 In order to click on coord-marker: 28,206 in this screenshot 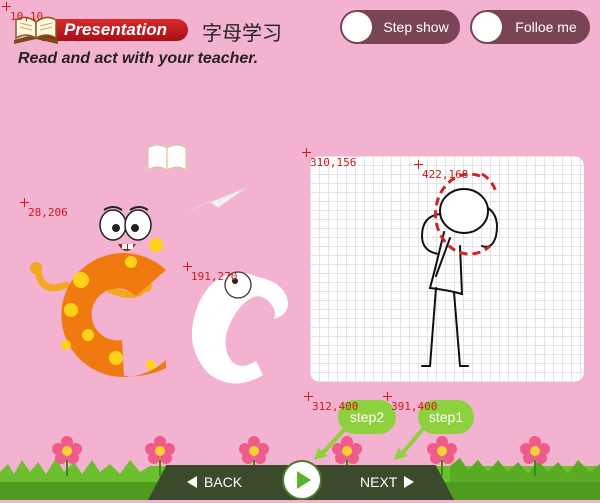, I will do `click(44, 208)`.